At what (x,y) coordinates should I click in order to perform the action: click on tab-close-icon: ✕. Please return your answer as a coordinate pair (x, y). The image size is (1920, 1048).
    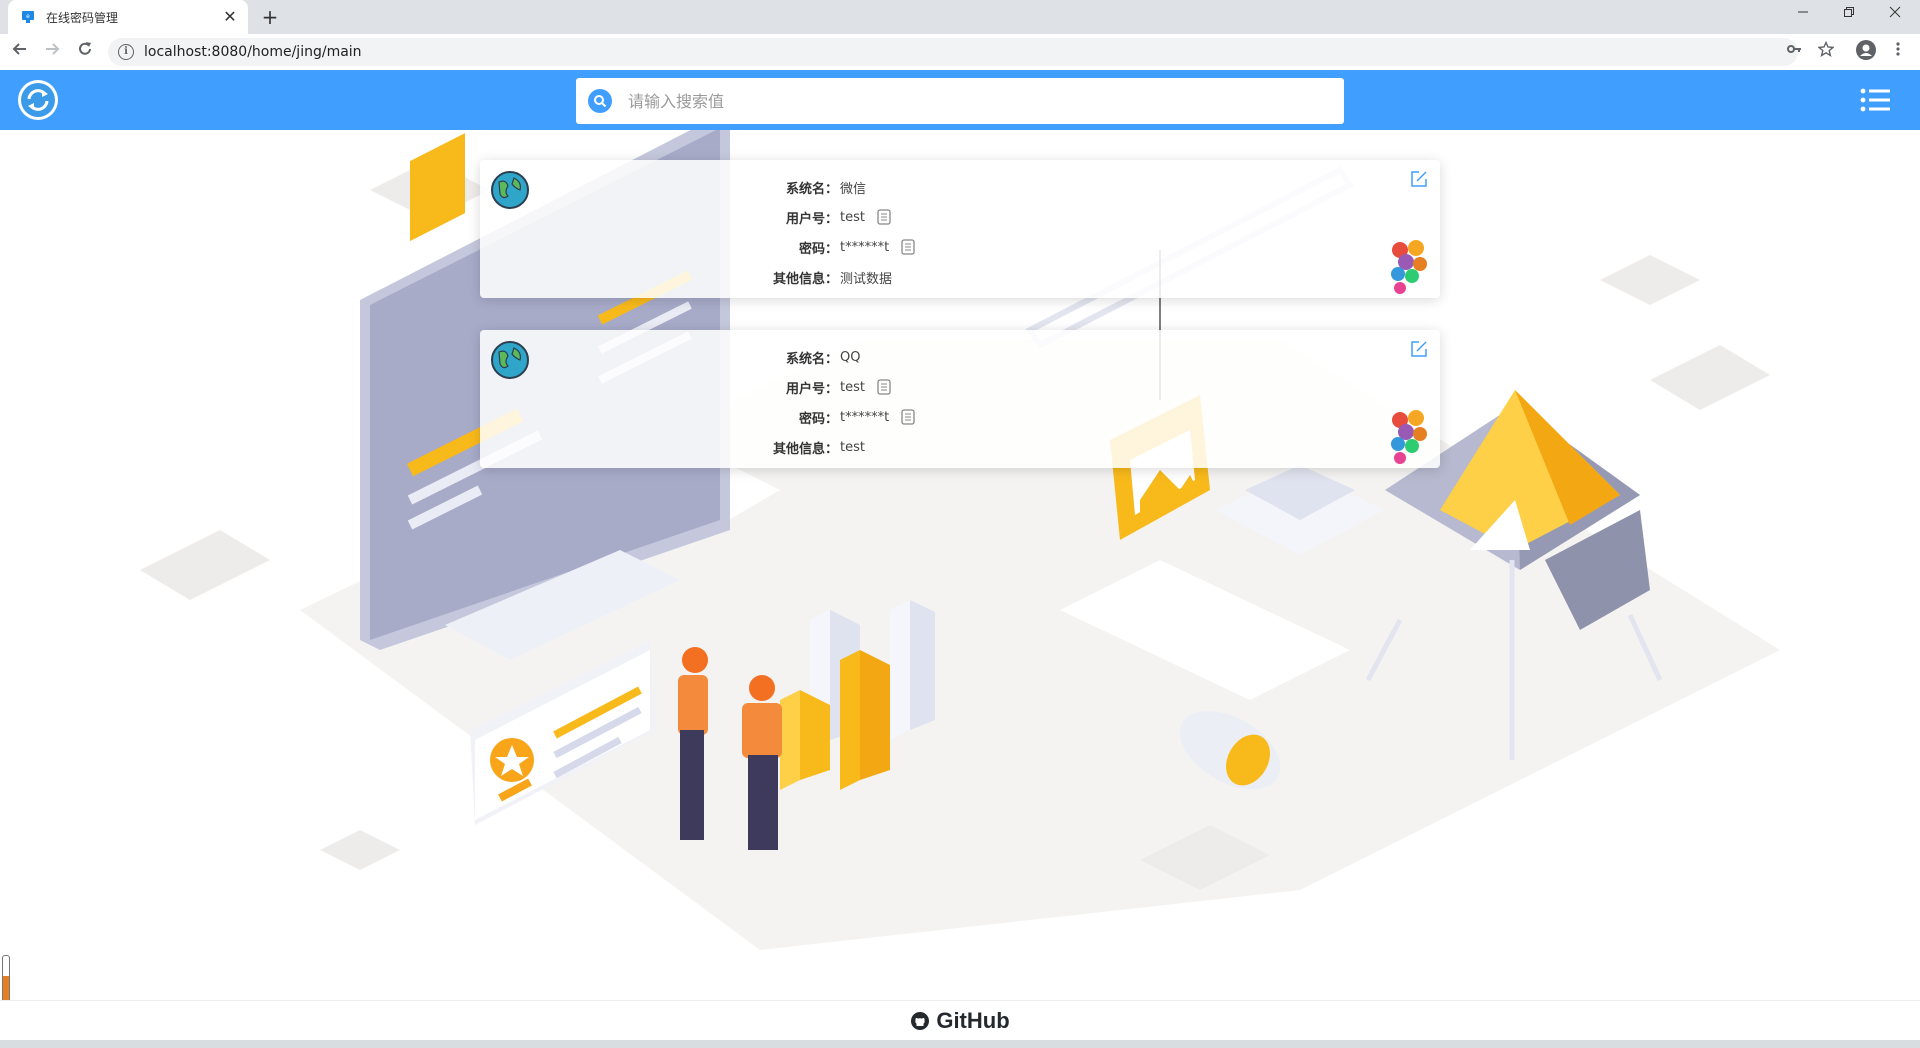
    Looking at the image, I should click on (230, 17).